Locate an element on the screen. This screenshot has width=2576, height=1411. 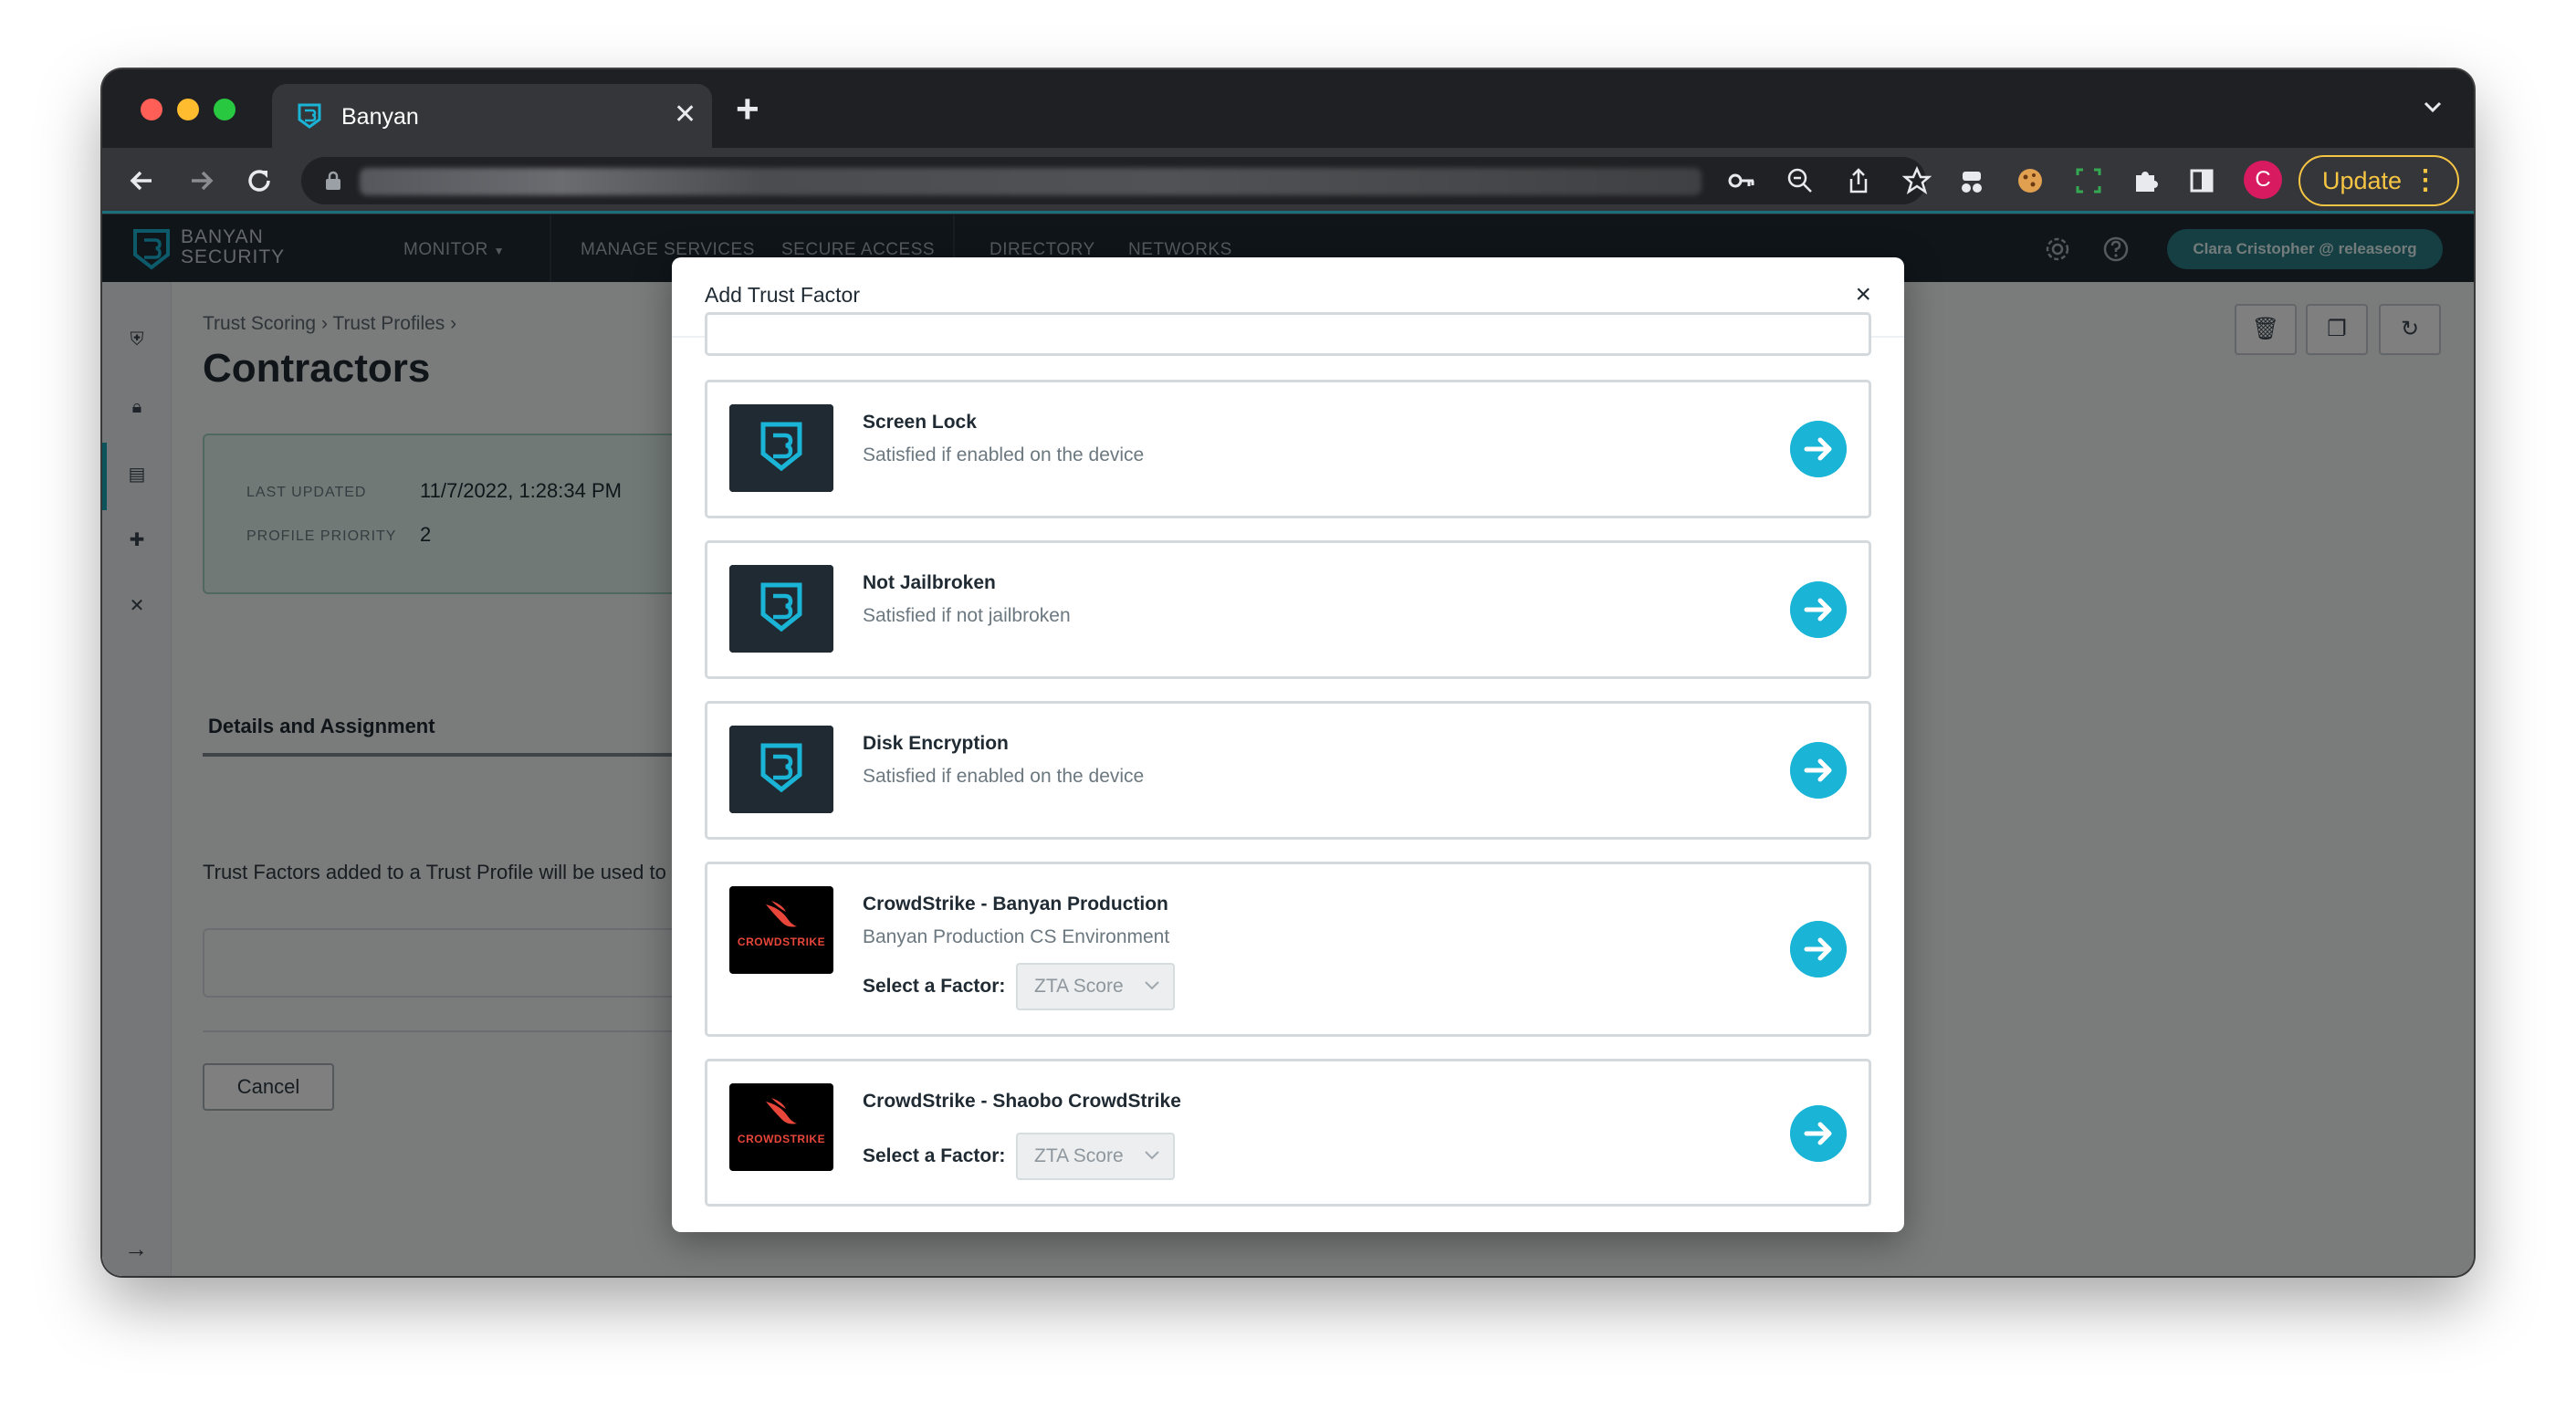
factor-name: Screen Lock is located at coordinates (920, 422).